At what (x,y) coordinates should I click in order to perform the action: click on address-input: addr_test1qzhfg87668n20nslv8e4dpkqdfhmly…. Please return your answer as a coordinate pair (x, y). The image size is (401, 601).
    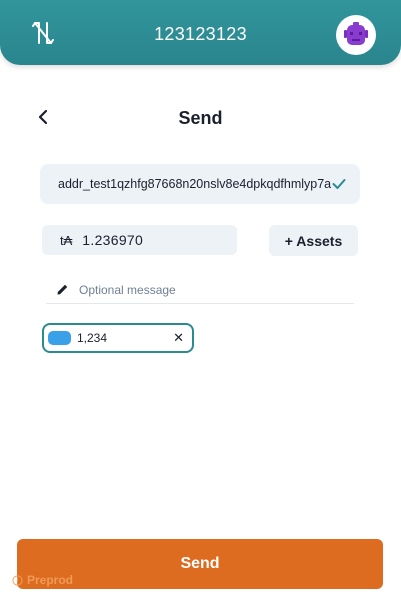
    Looking at the image, I should click on (195, 184).